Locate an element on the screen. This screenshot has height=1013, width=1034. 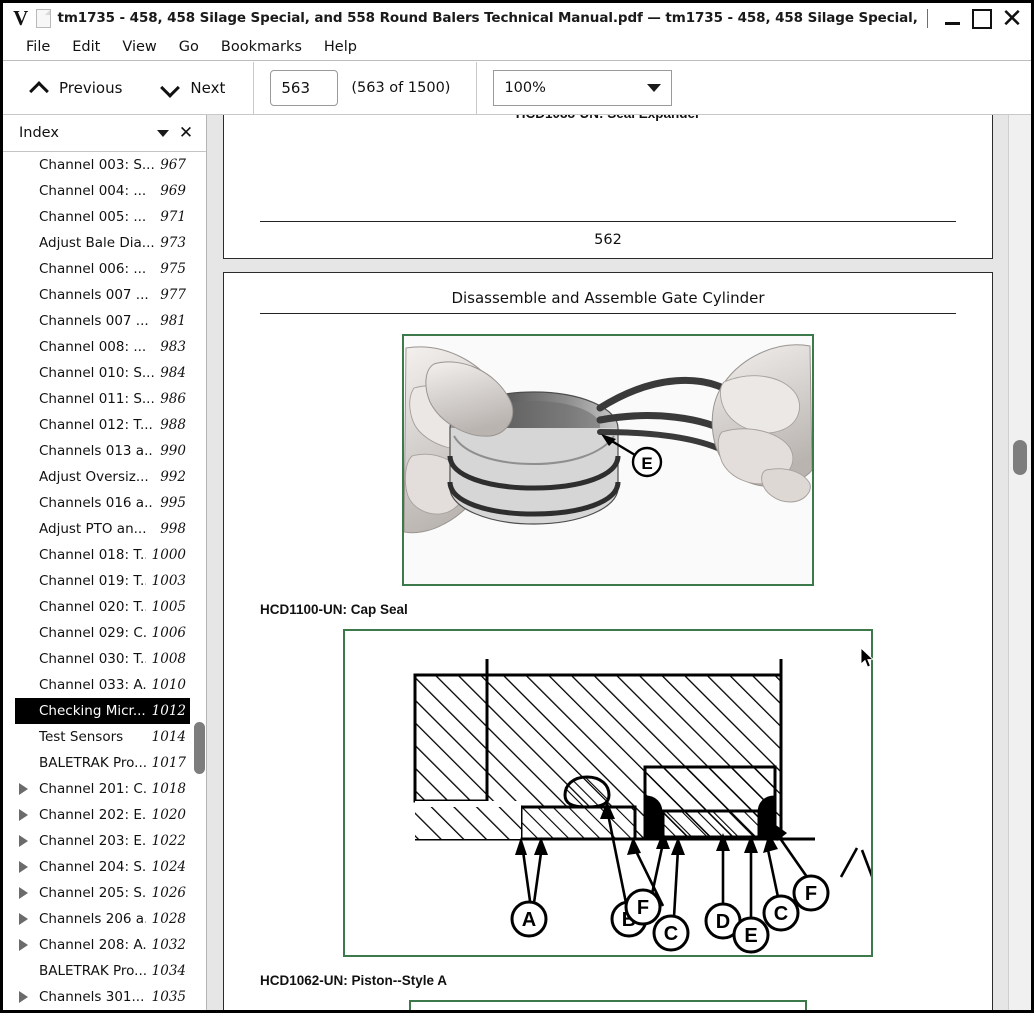
sidebar-index-item: Channel 205: S... 1026 is located at coordinates (102, 893).